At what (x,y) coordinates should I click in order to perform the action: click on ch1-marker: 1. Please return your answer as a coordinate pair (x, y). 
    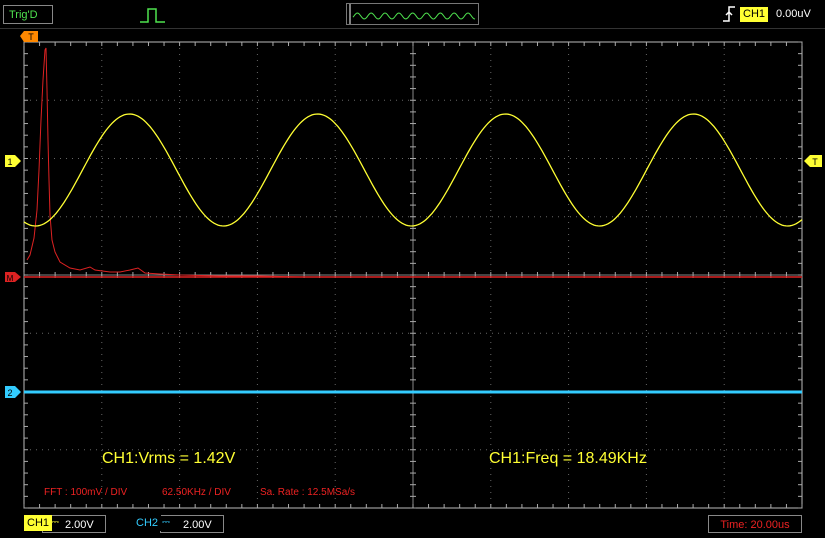
    Looking at the image, I should click on (13, 161).